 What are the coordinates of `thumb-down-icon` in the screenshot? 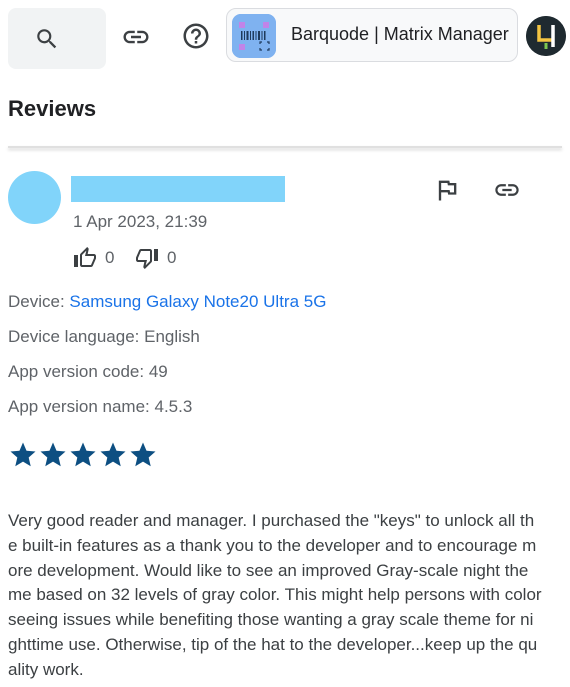 It's located at (147, 259).